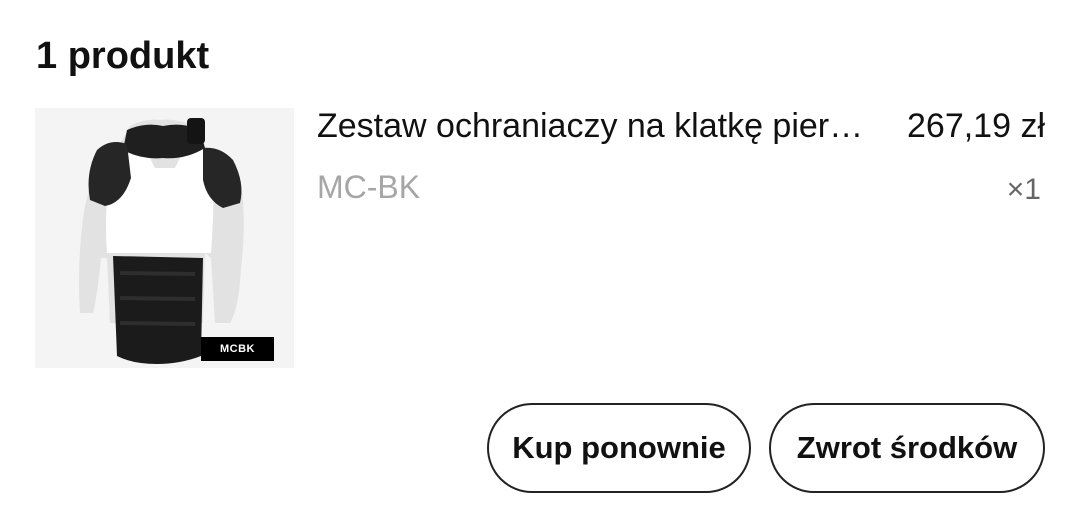  I want to click on order-actions: Kup ponownie Zwrot środków, so click(766, 448).